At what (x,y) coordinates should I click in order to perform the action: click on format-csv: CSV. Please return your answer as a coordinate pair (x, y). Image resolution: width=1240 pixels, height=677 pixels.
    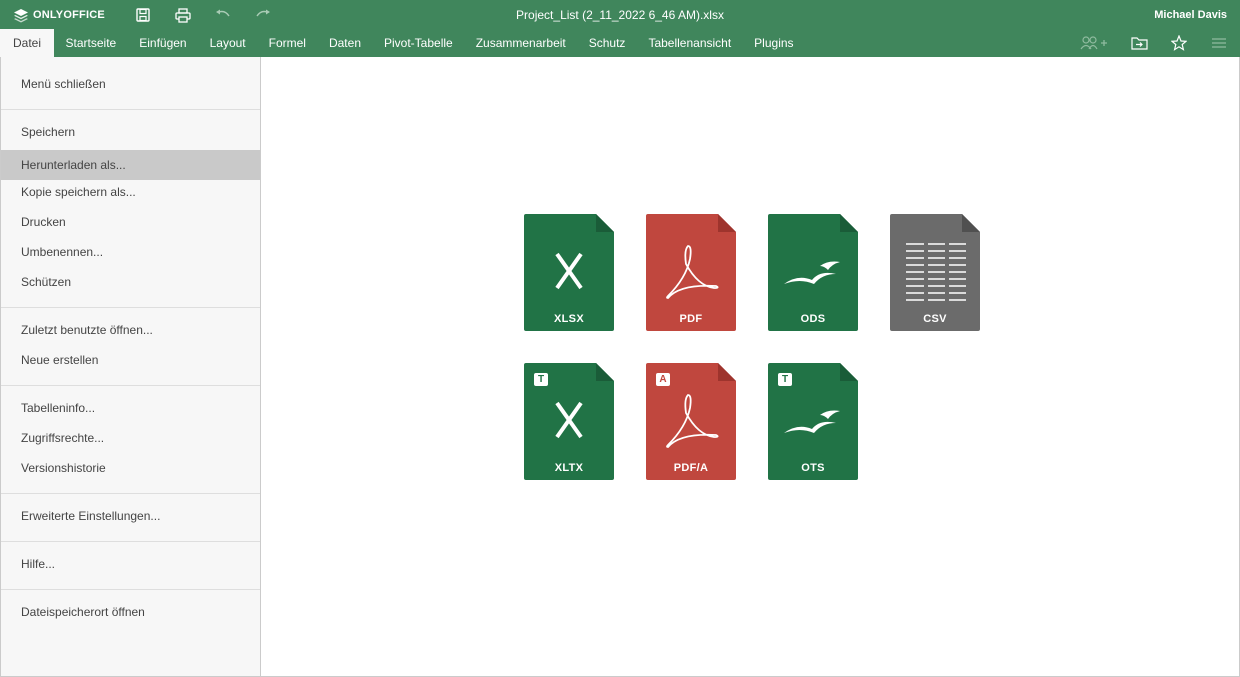
    Looking at the image, I should click on (935, 272).